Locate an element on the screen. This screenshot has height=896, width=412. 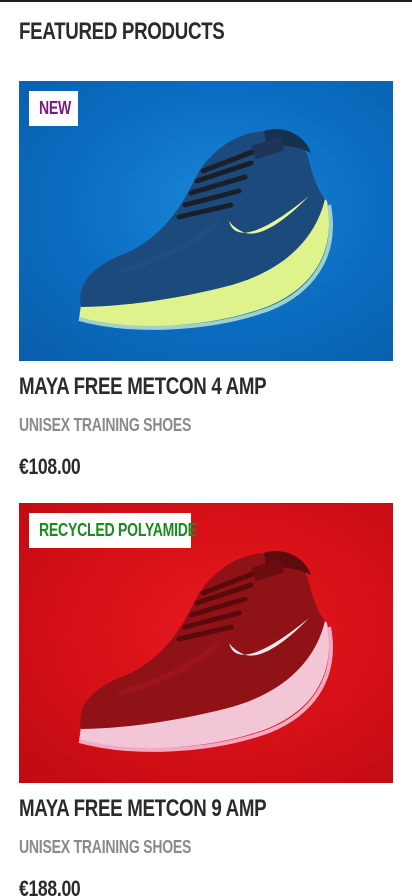
product-price: €188.00 is located at coordinates (50, 886).